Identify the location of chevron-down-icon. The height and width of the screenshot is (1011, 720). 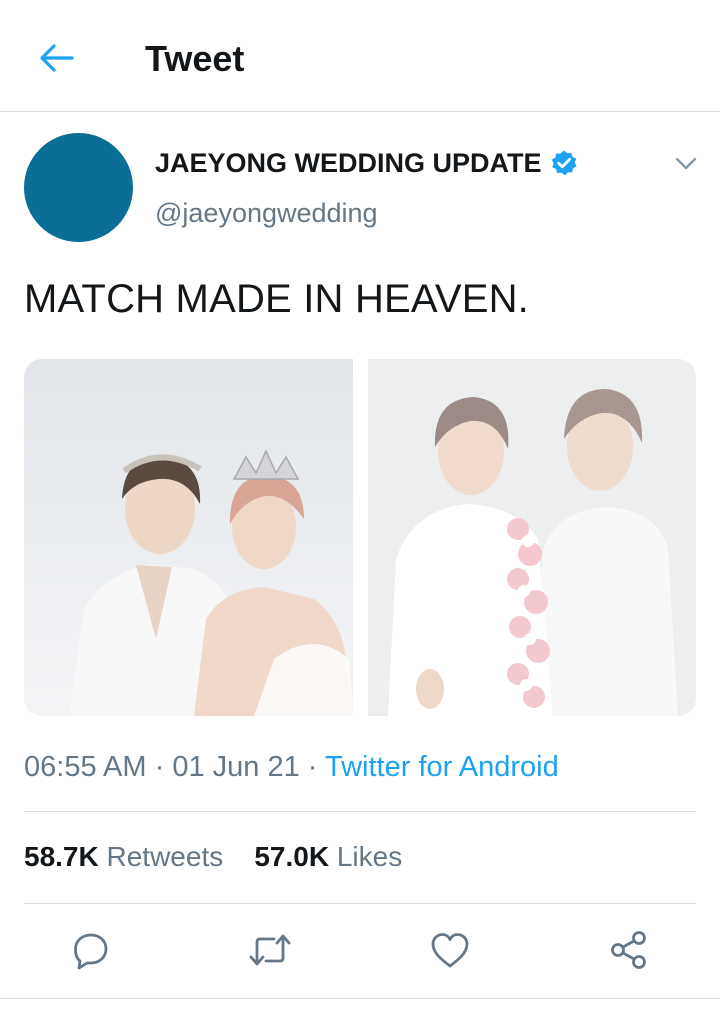
(686, 163).